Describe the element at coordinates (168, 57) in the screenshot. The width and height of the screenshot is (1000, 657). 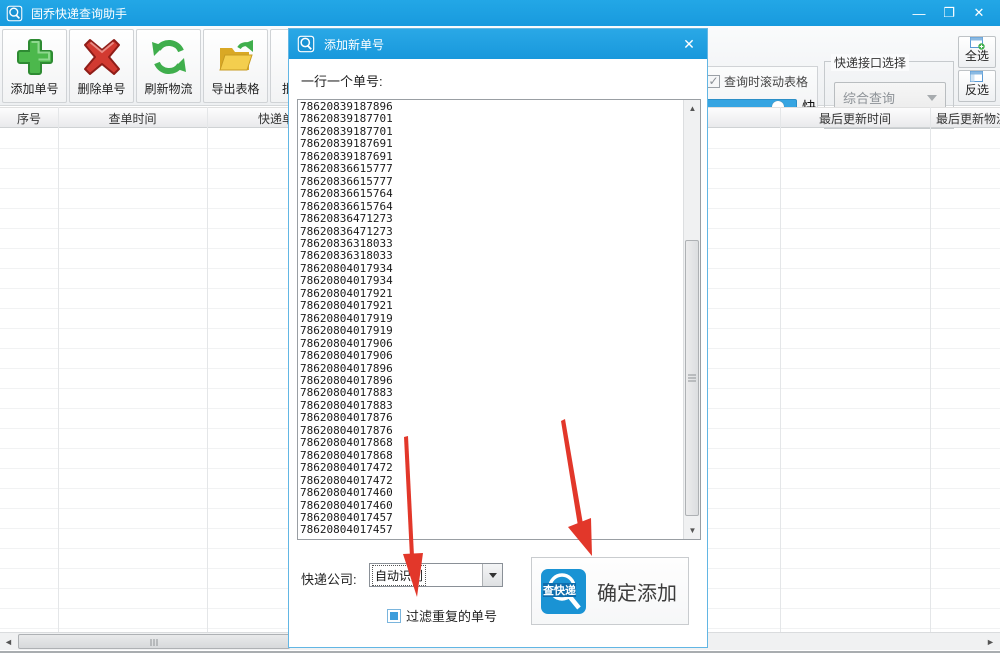
I see `refresh-icon` at that location.